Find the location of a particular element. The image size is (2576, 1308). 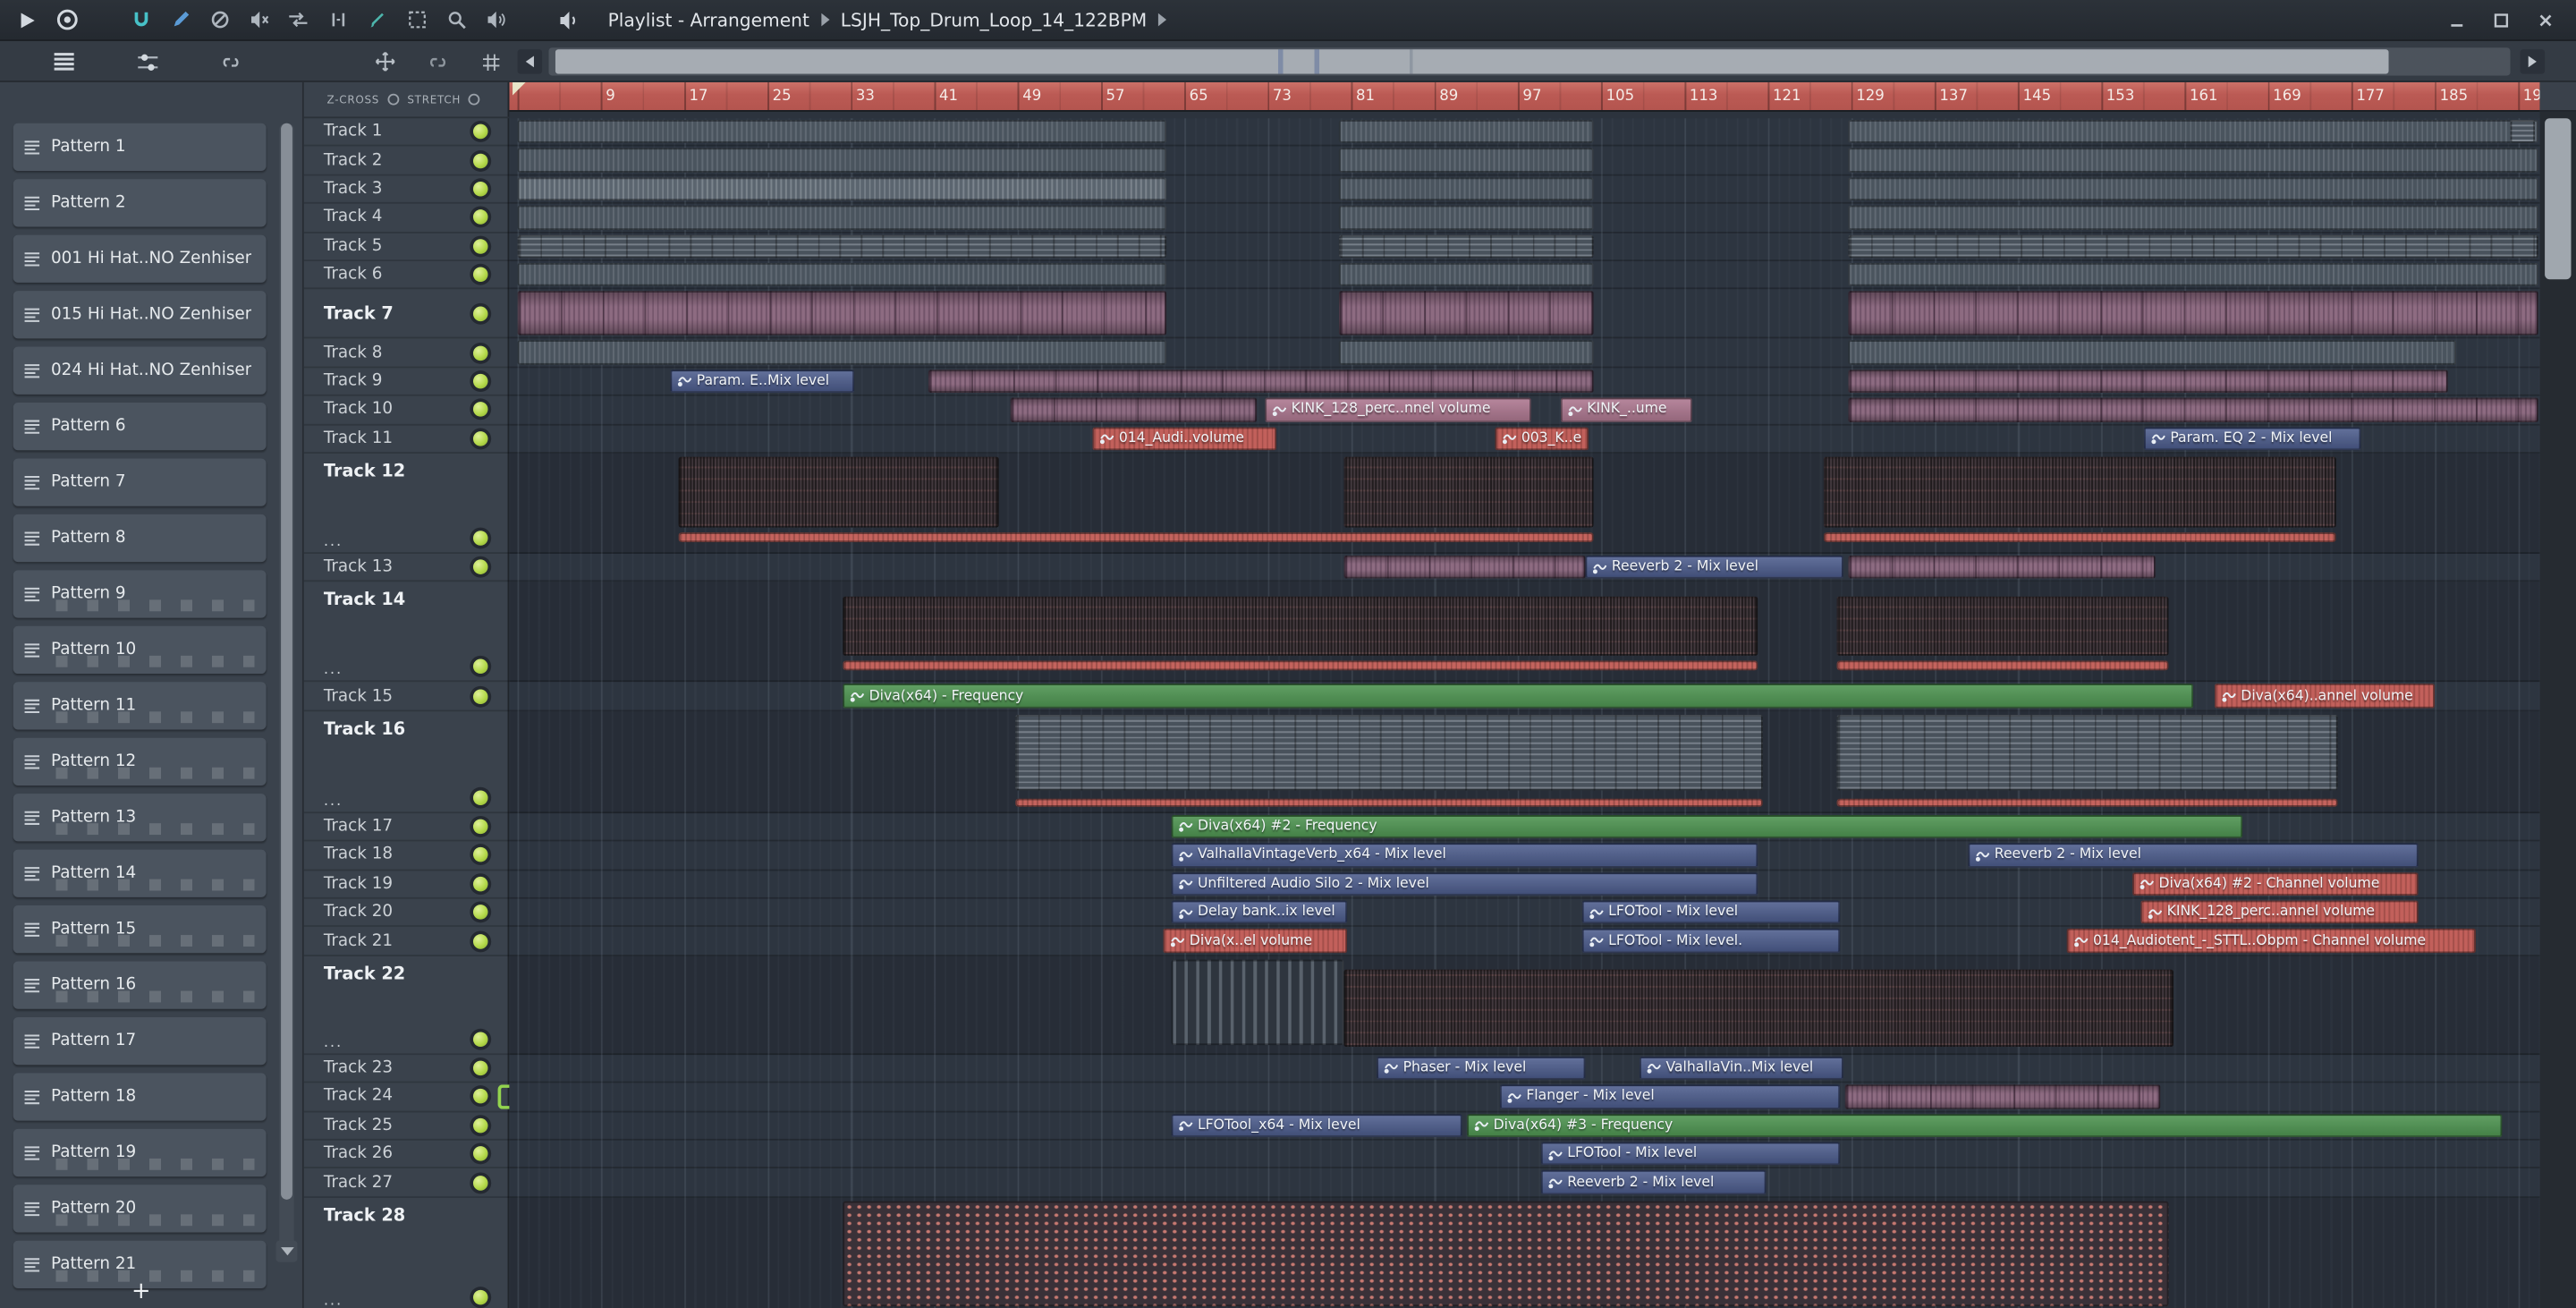

magnet-icon is located at coordinates (140, 19).